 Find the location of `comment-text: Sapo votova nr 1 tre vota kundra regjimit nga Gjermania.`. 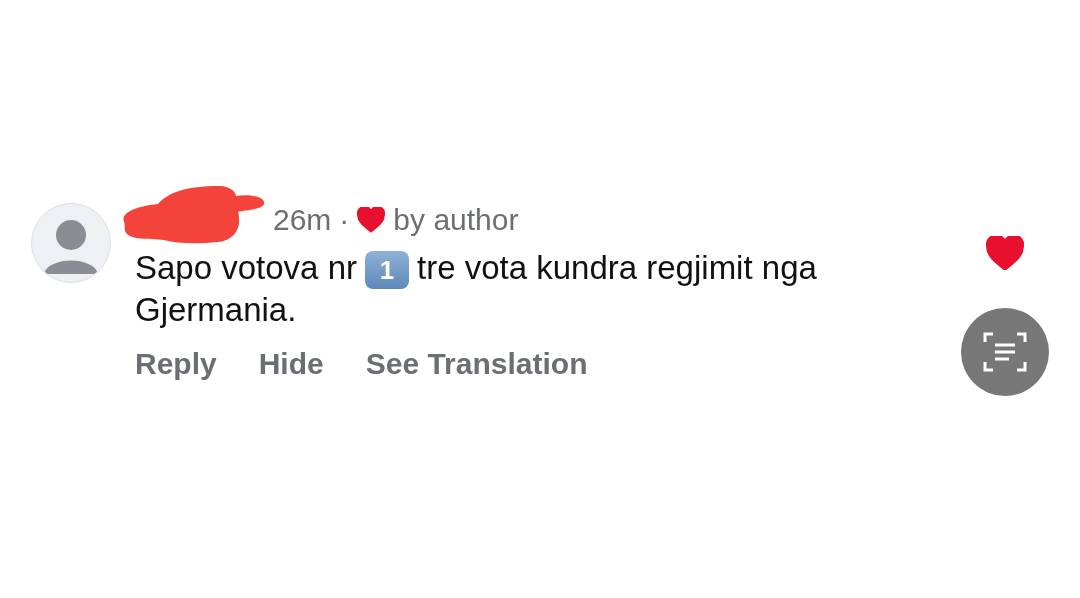

comment-text: Sapo votova nr 1 tre vota kundra regjimit nga Gjermania. is located at coordinates (476, 289).